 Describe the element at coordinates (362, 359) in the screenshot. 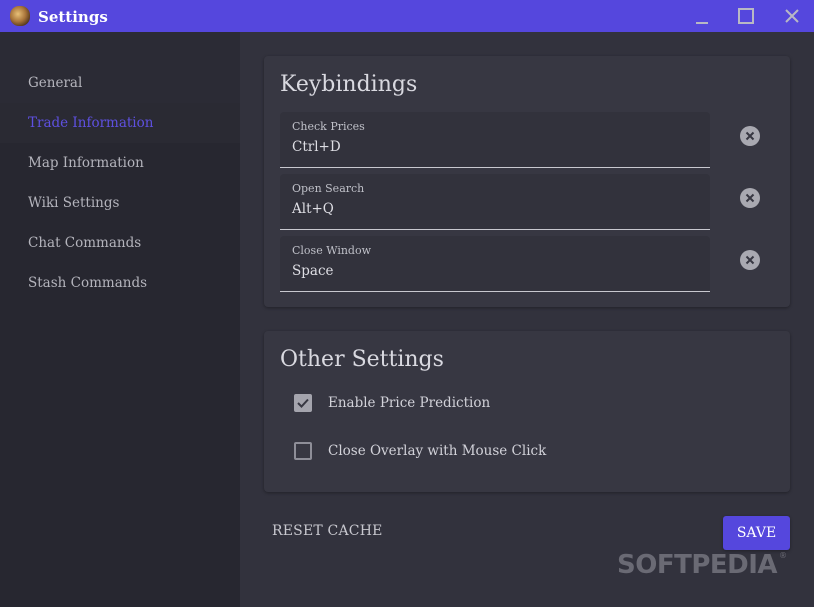

I see `other-settings-title: Other Settings` at that location.